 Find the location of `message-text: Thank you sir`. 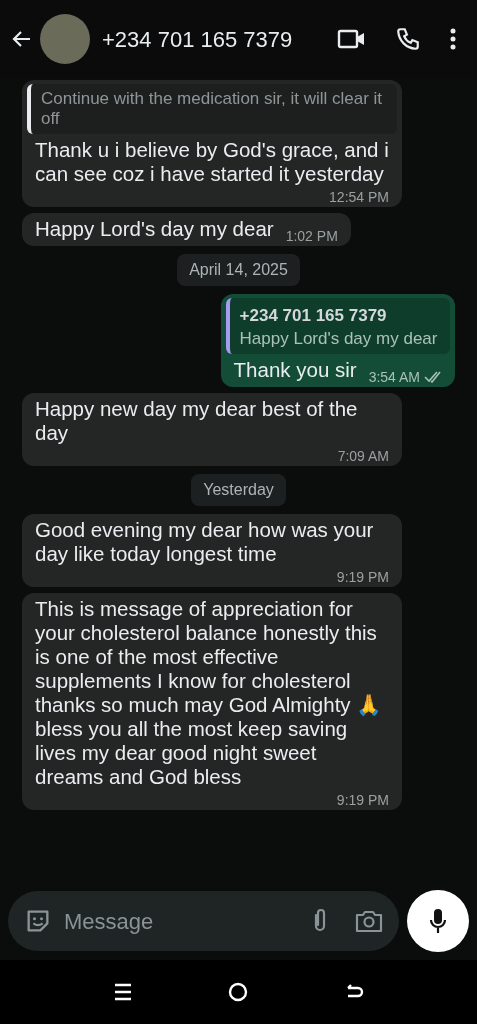

message-text: Thank you sir is located at coordinates (295, 369).